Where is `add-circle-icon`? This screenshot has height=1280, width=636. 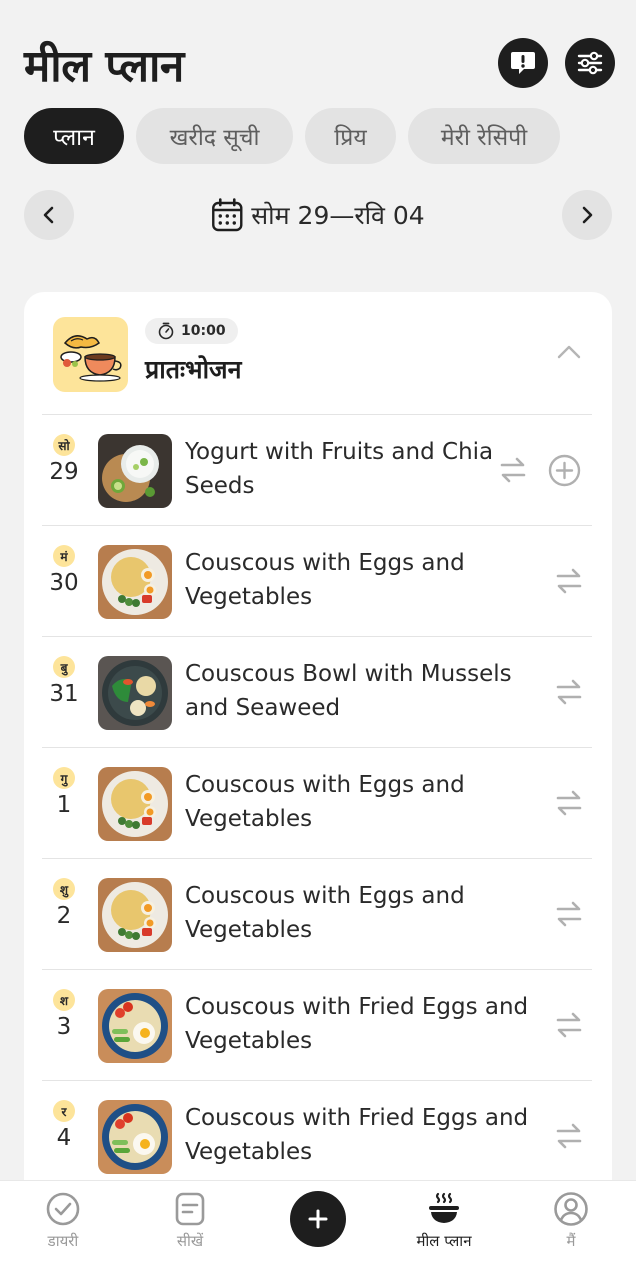
add-circle-icon is located at coordinates (564, 470).